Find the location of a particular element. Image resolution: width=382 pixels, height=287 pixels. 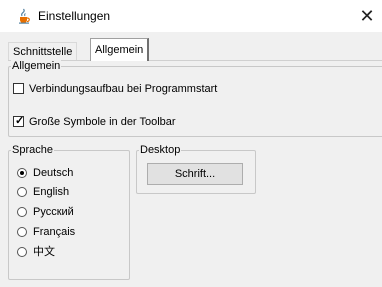

radio-deutsch: Deutsch is located at coordinates (67, 173).